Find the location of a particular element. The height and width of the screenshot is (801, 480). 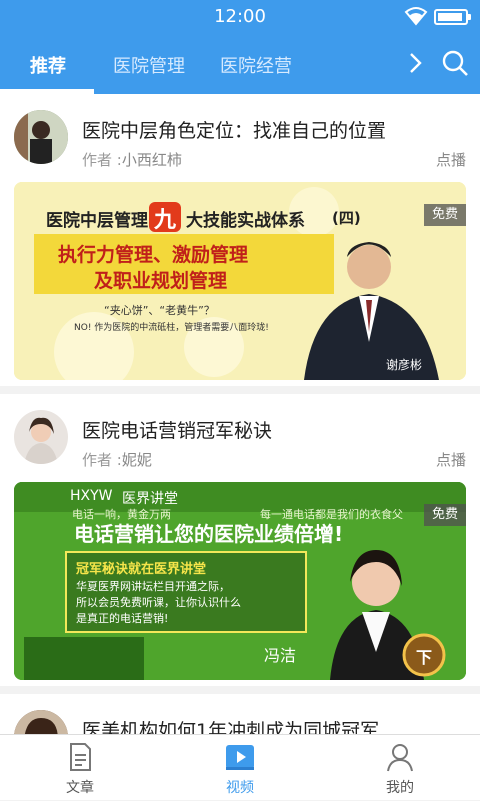

search-icon is located at coordinates (455, 63).